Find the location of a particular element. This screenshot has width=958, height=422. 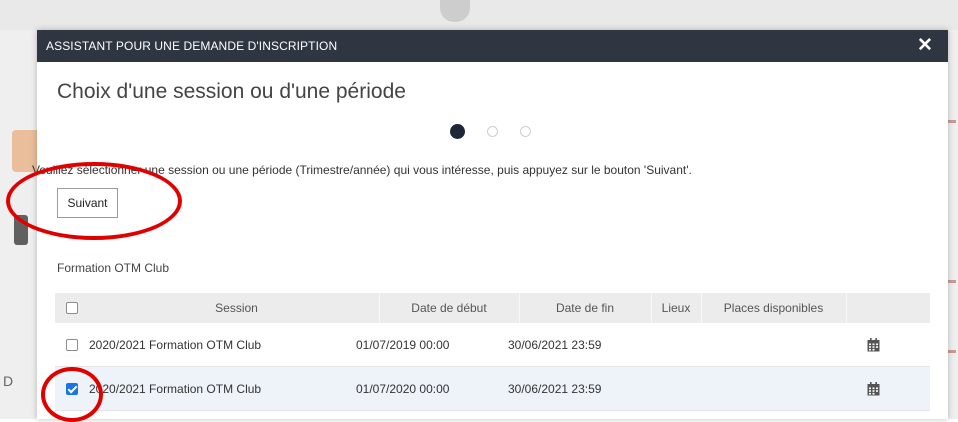

column-header-session: Session is located at coordinates (236, 308).